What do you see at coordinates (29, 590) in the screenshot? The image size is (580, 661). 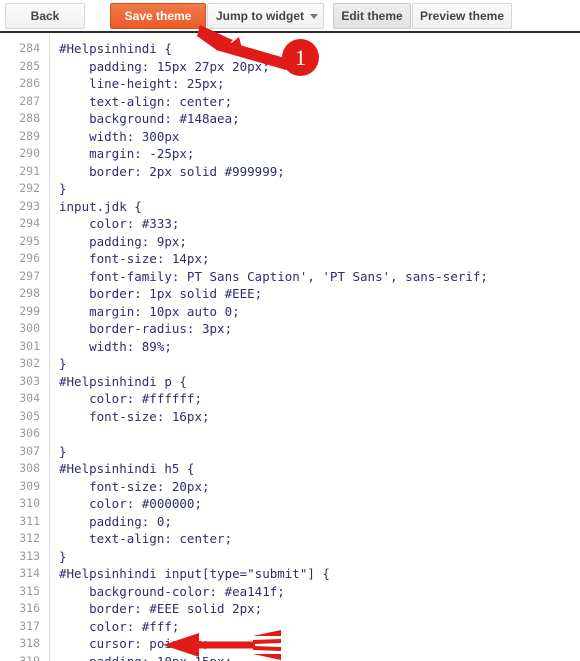 I see `line-number: 315` at bounding box center [29, 590].